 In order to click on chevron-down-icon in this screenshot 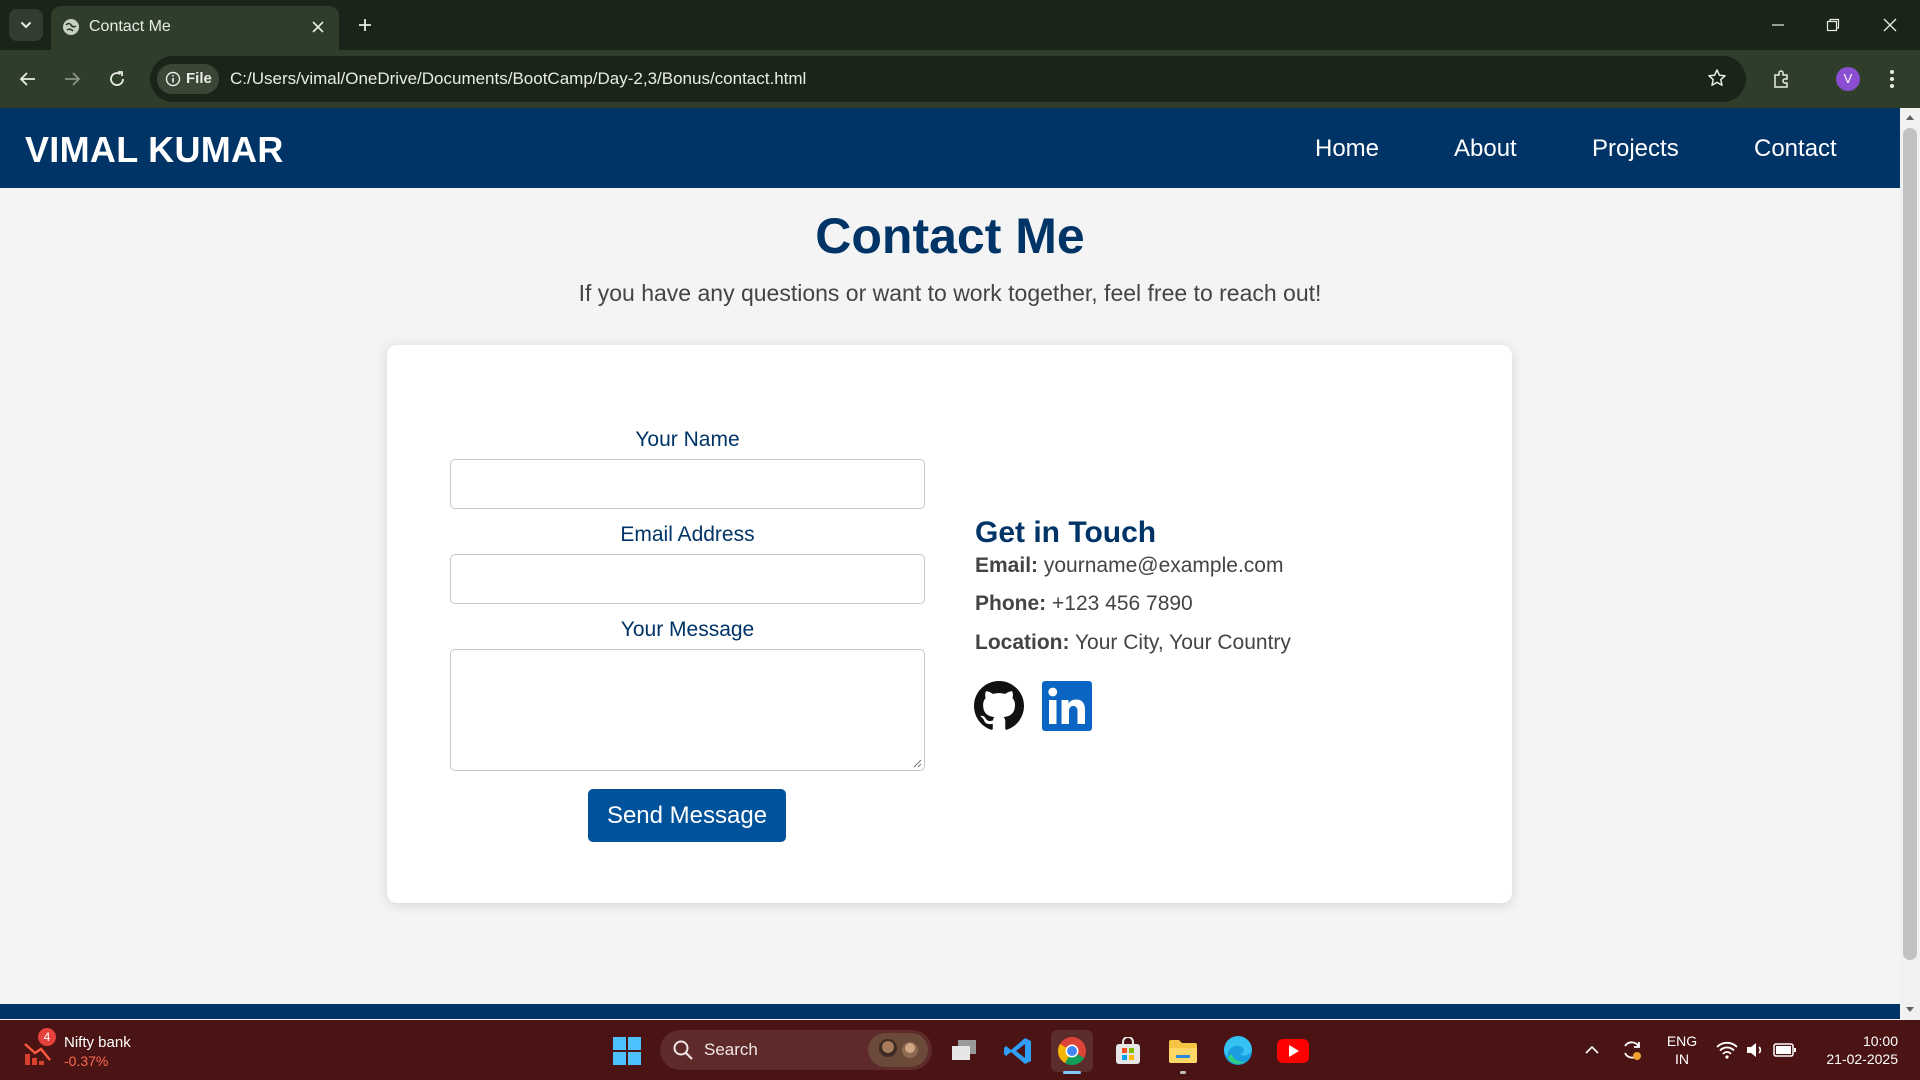, I will do `click(26, 25)`.